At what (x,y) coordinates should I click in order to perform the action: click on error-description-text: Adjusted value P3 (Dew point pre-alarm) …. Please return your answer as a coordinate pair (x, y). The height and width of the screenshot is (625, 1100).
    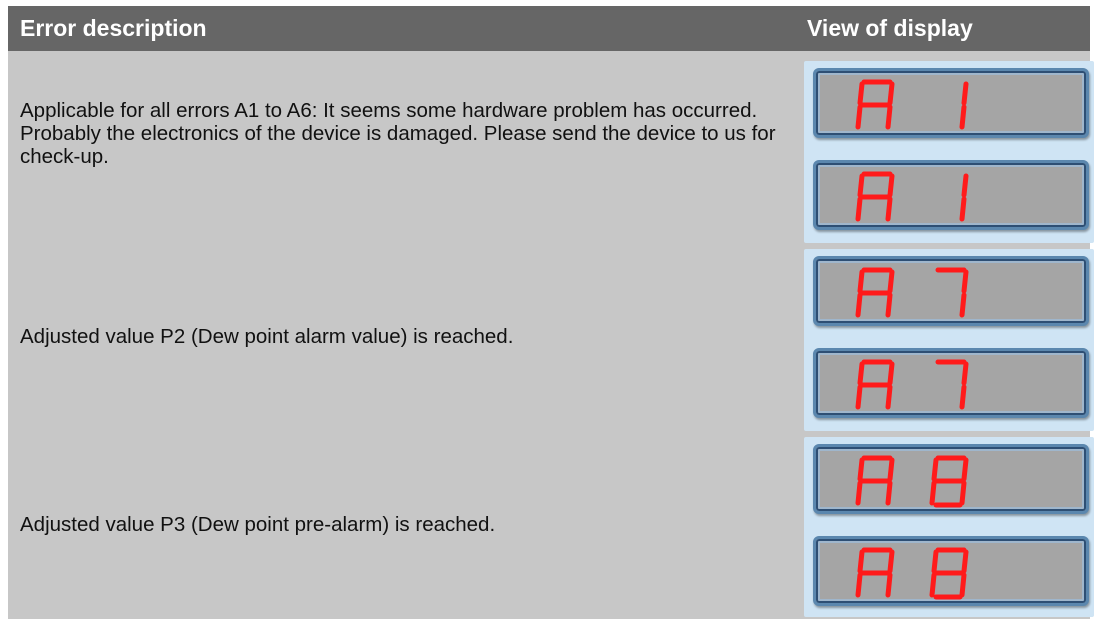
    Looking at the image, I should click on (258, 524).